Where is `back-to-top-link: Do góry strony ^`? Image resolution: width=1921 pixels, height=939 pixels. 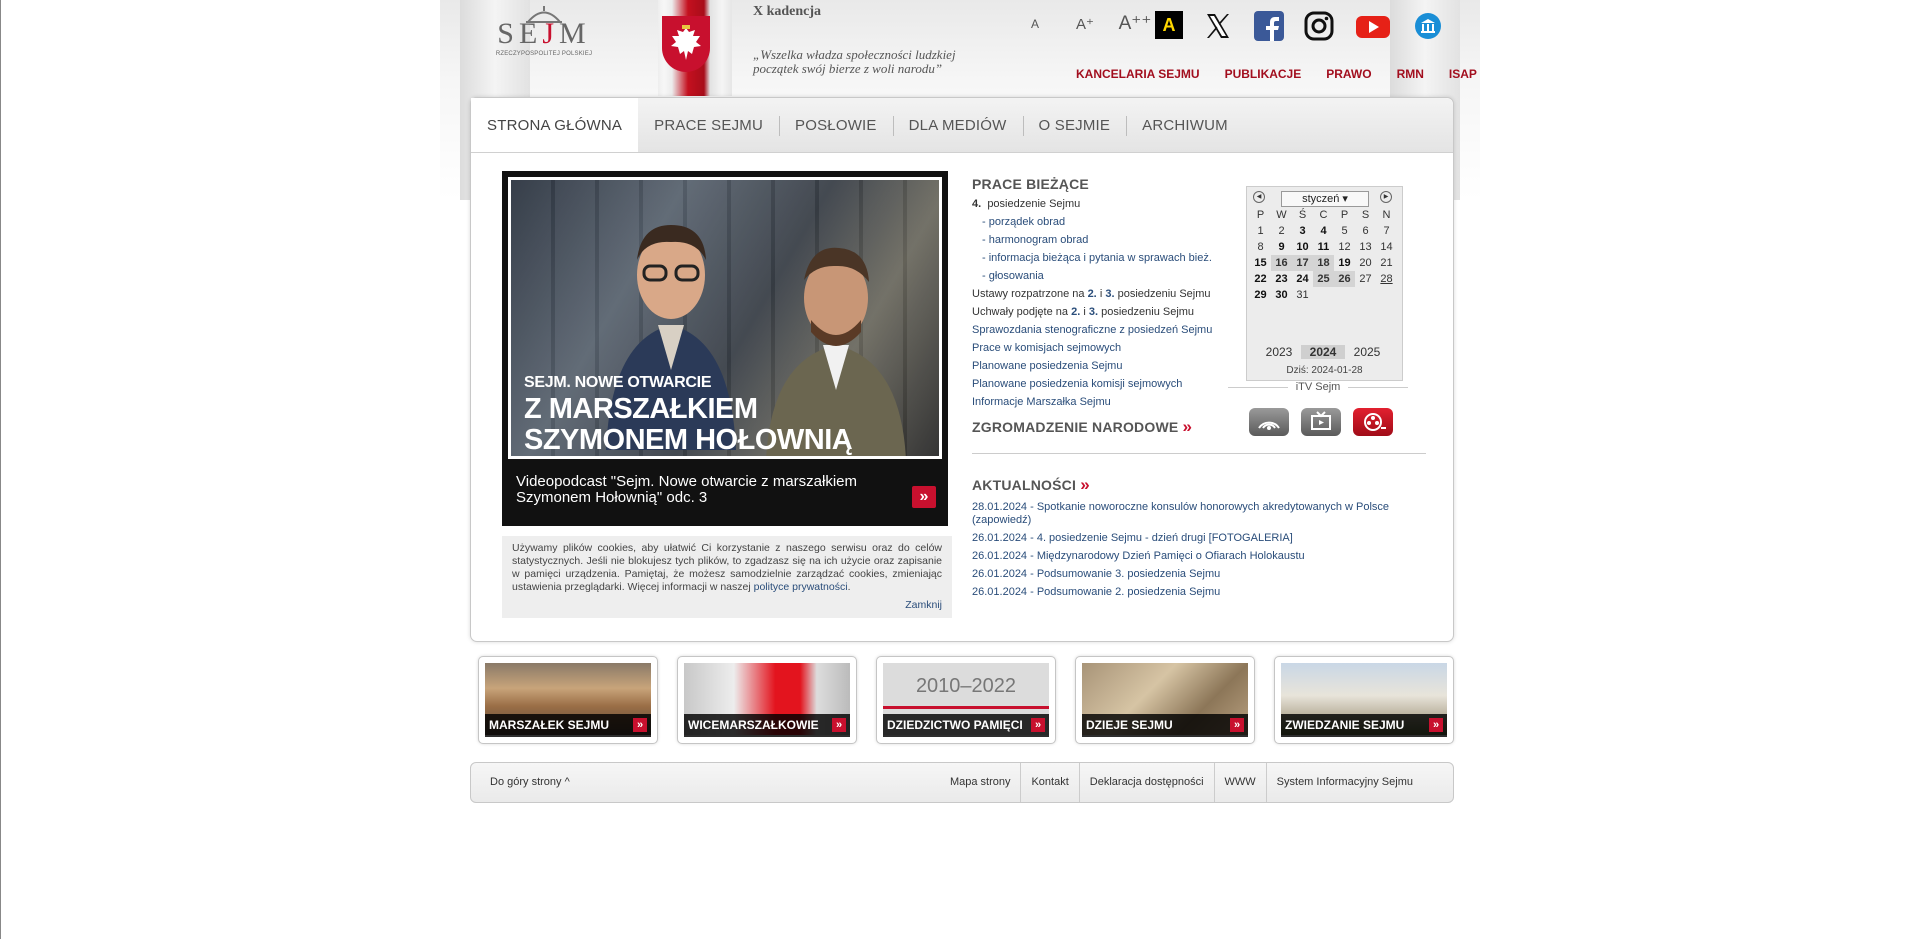 back-to-top-link: Do góry strony ^ is located at coordinates (530, 782).